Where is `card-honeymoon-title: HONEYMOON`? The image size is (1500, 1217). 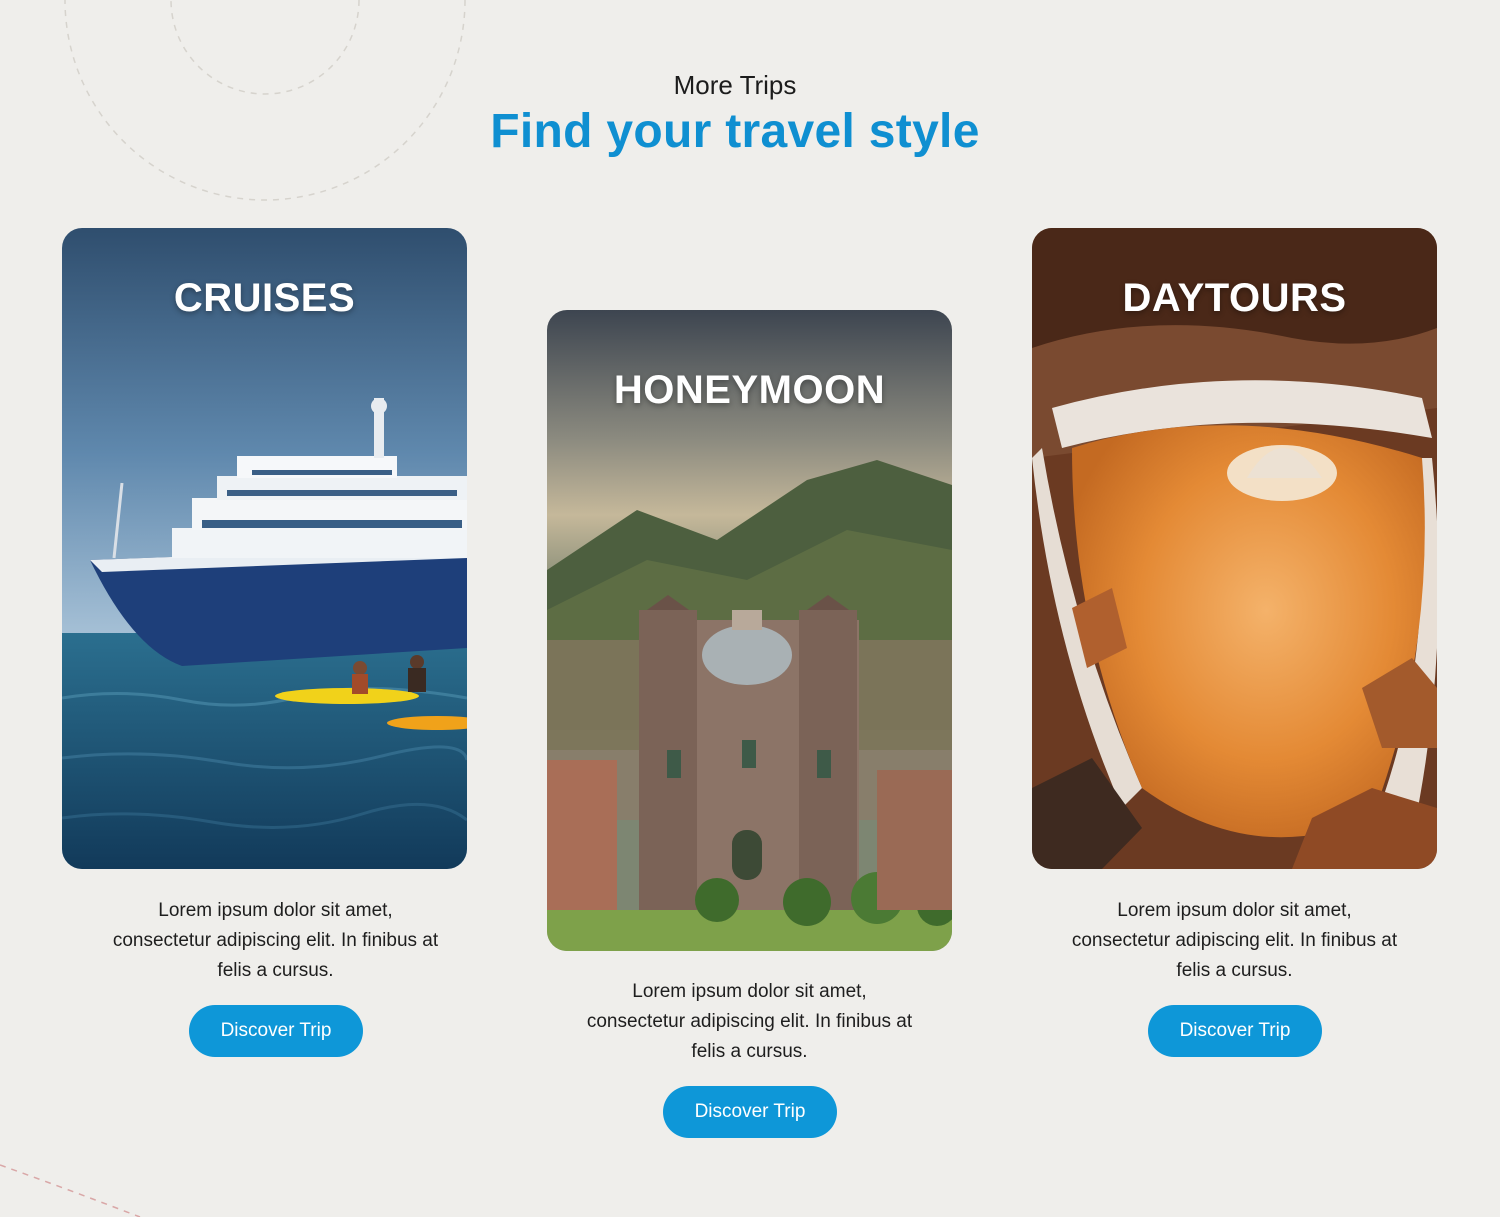
card-honeymoon-title: HONEYMOON is located at coordinates (749, 390).